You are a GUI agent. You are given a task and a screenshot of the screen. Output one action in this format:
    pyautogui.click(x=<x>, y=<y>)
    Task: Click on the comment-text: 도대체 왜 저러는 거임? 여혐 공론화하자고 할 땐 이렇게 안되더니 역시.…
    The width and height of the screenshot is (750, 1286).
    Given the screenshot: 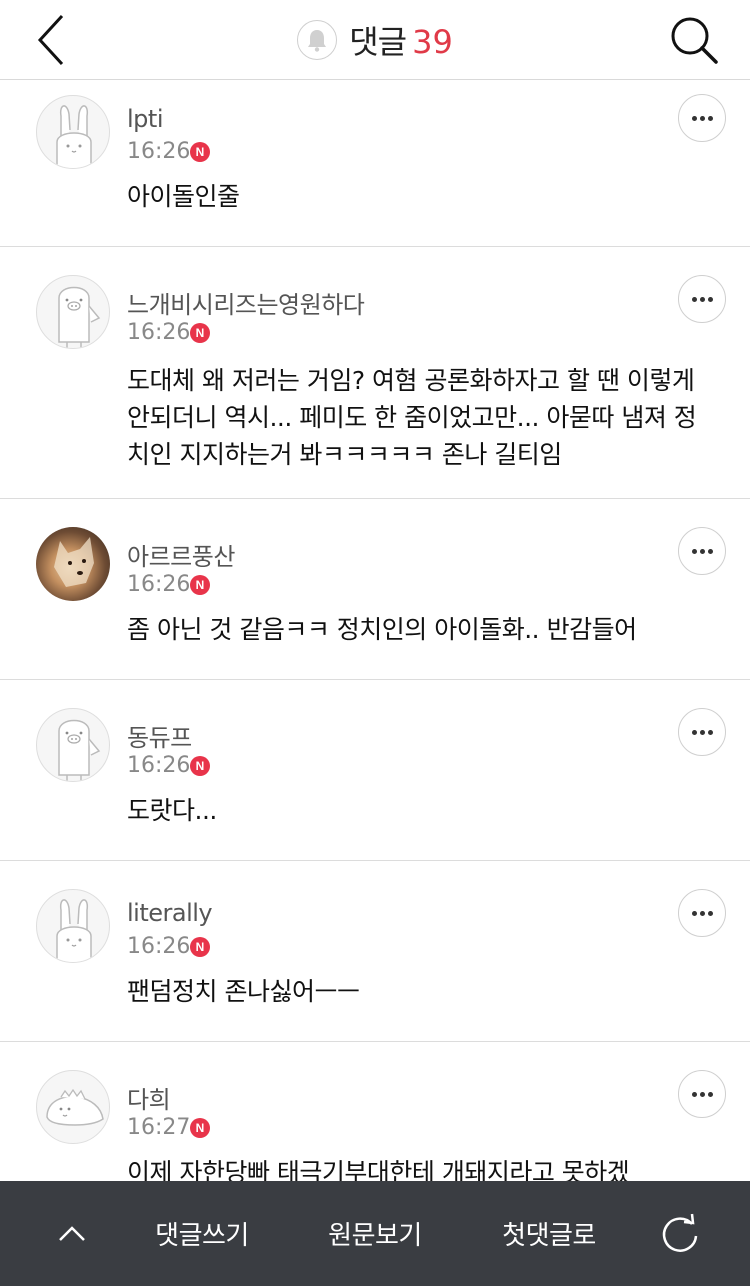 What is the action you would take?
    pyautogui.click(x=412, y=417)
    